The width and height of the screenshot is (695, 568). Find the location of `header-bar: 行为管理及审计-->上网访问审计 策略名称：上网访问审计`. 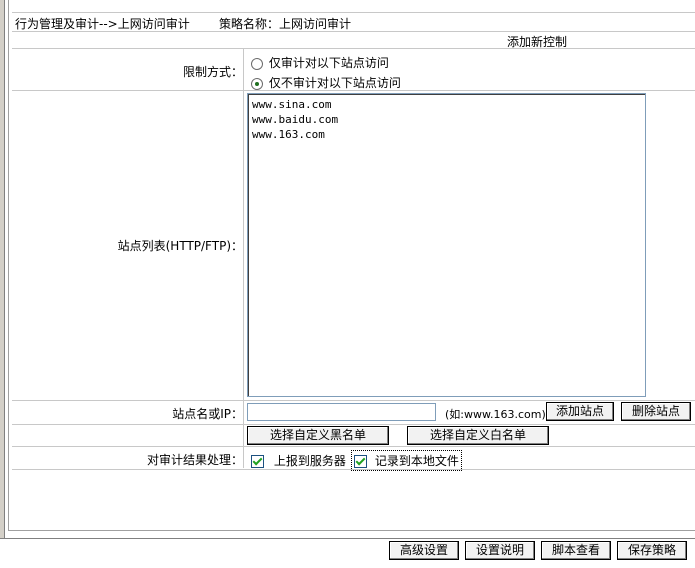

header-bar: 行为管理及审计-->上网访问审计 策略名称：上网访问审计 is located at coordinates (353, 22).